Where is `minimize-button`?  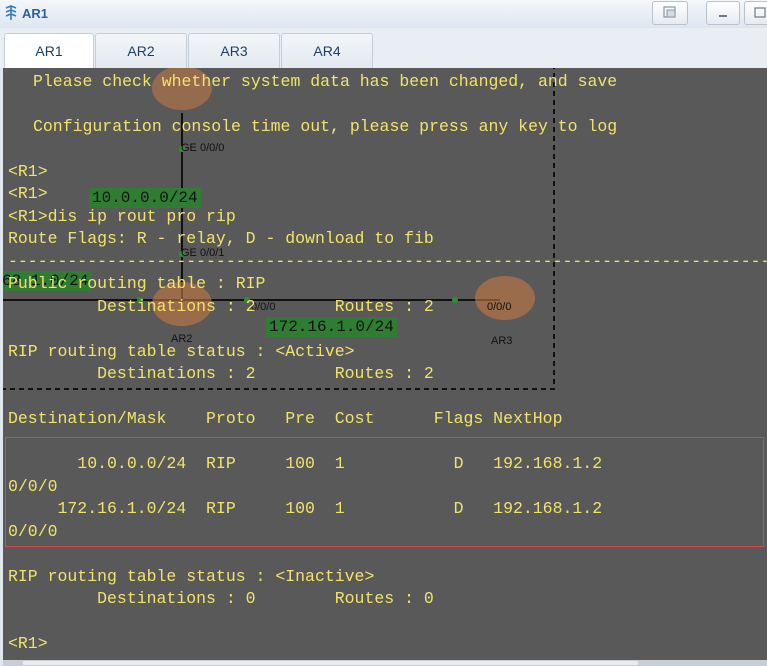
minimize-button is located at coordinates (723, 13).